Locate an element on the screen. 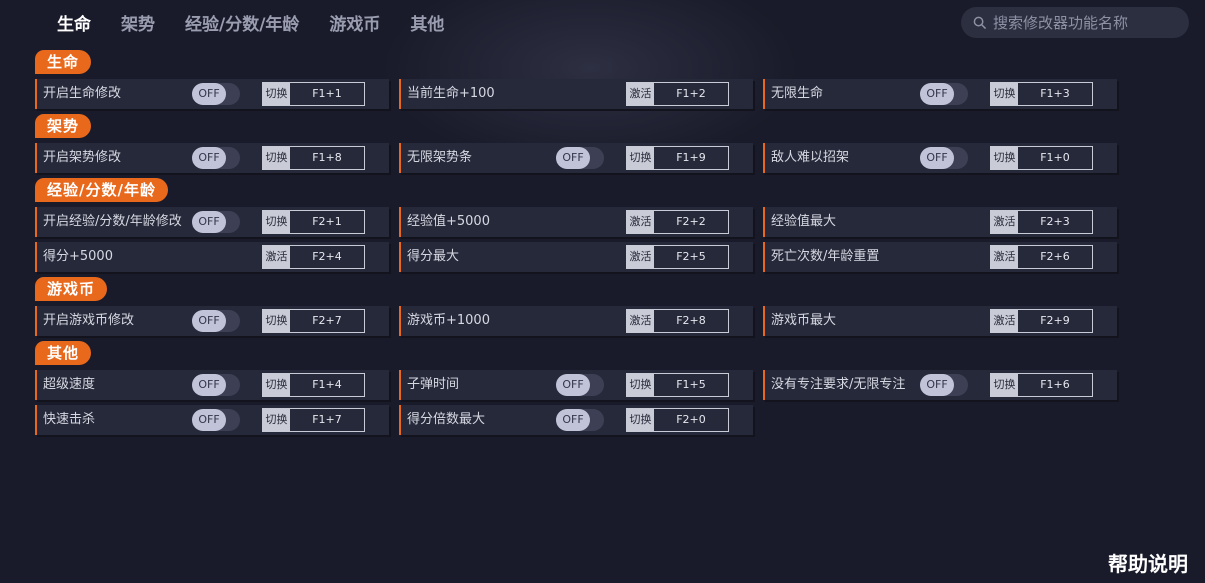 The image size is (1205, 583). cheat-item: 开启经验/分数/年龄修改 OFF 切换 F2+1 is located at coordinates (212, 222).